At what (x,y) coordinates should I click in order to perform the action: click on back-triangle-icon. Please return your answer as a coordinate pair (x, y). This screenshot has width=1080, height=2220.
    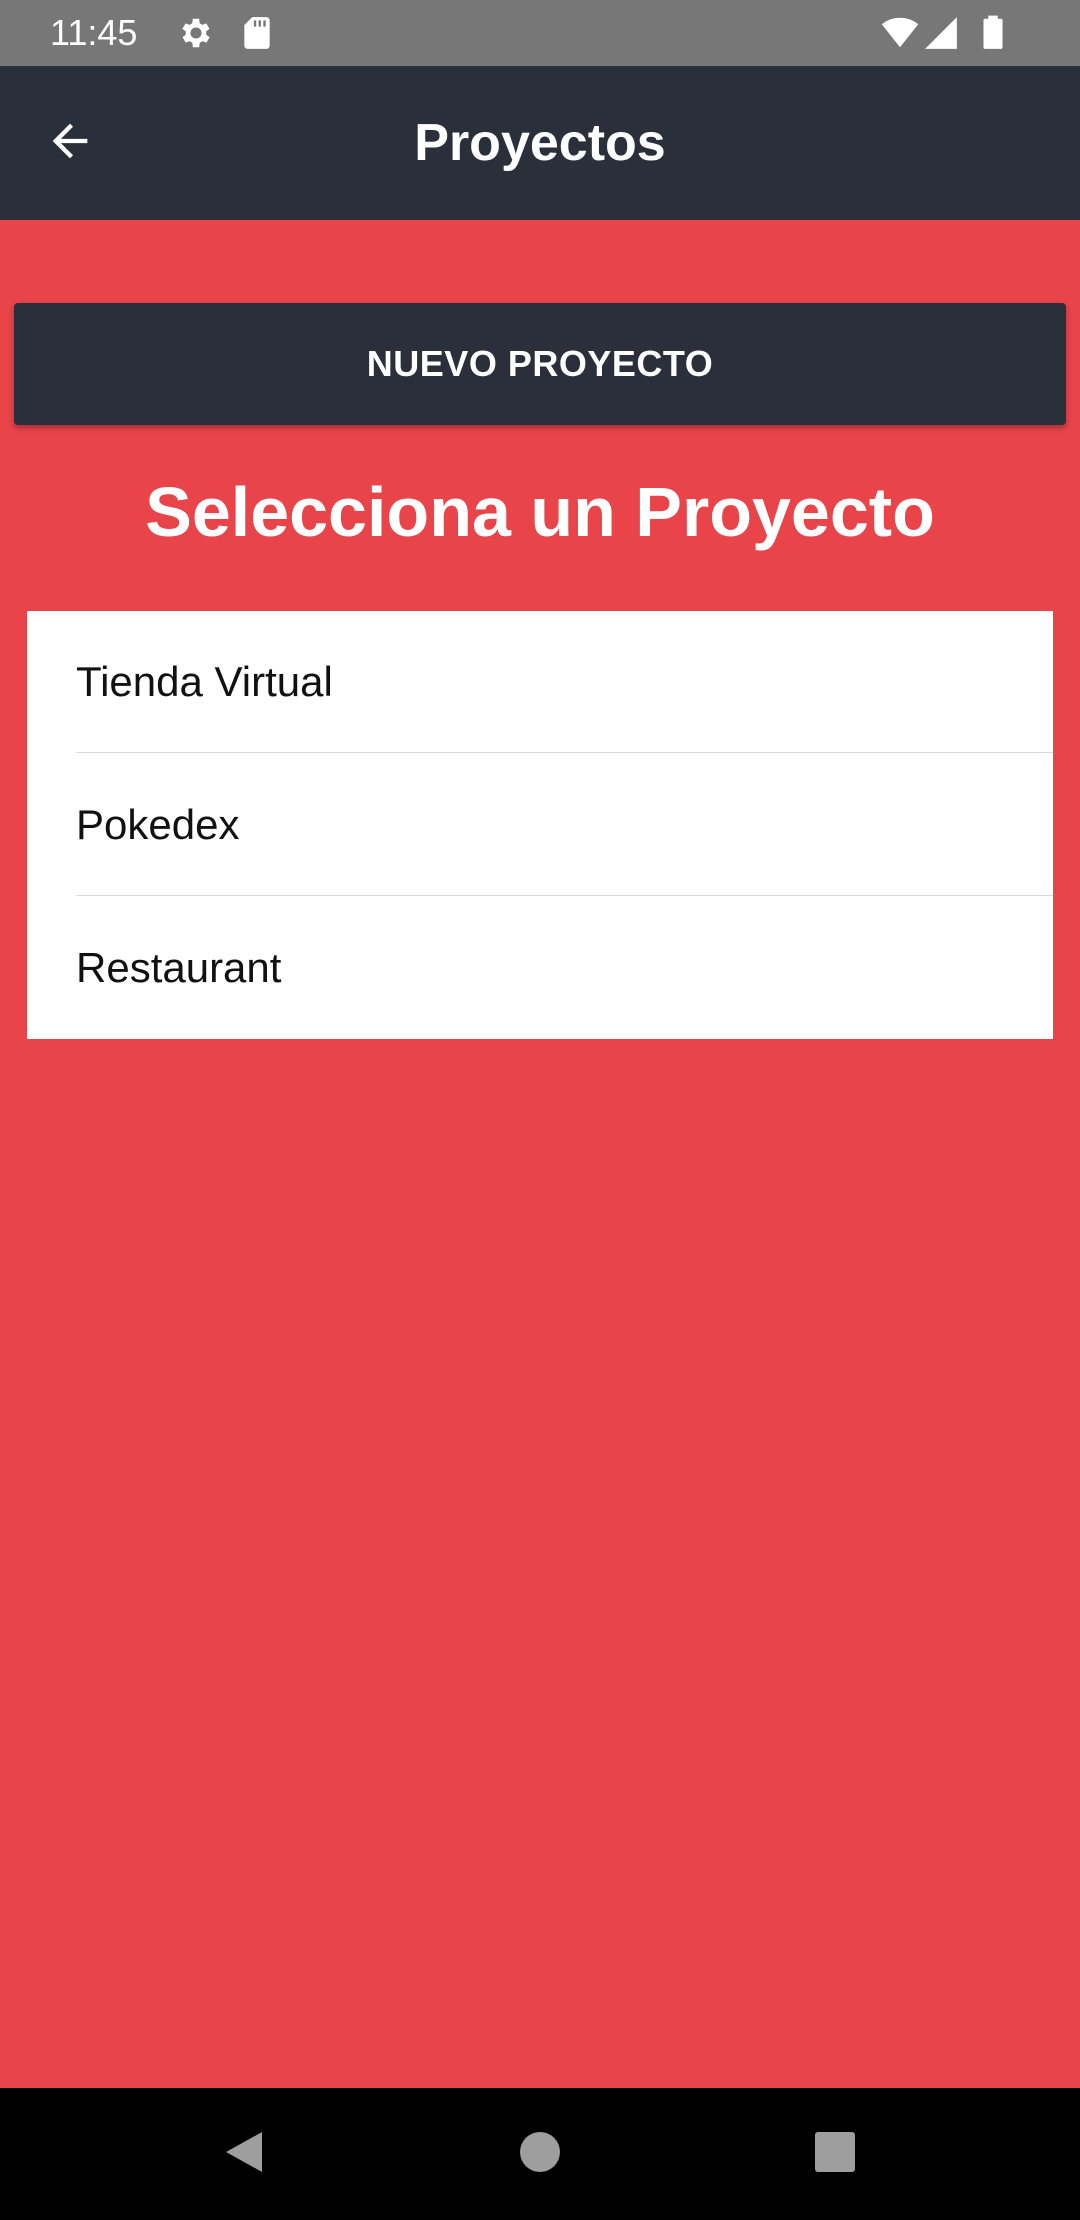
    Looking at the image, I should click on (244, 2154).